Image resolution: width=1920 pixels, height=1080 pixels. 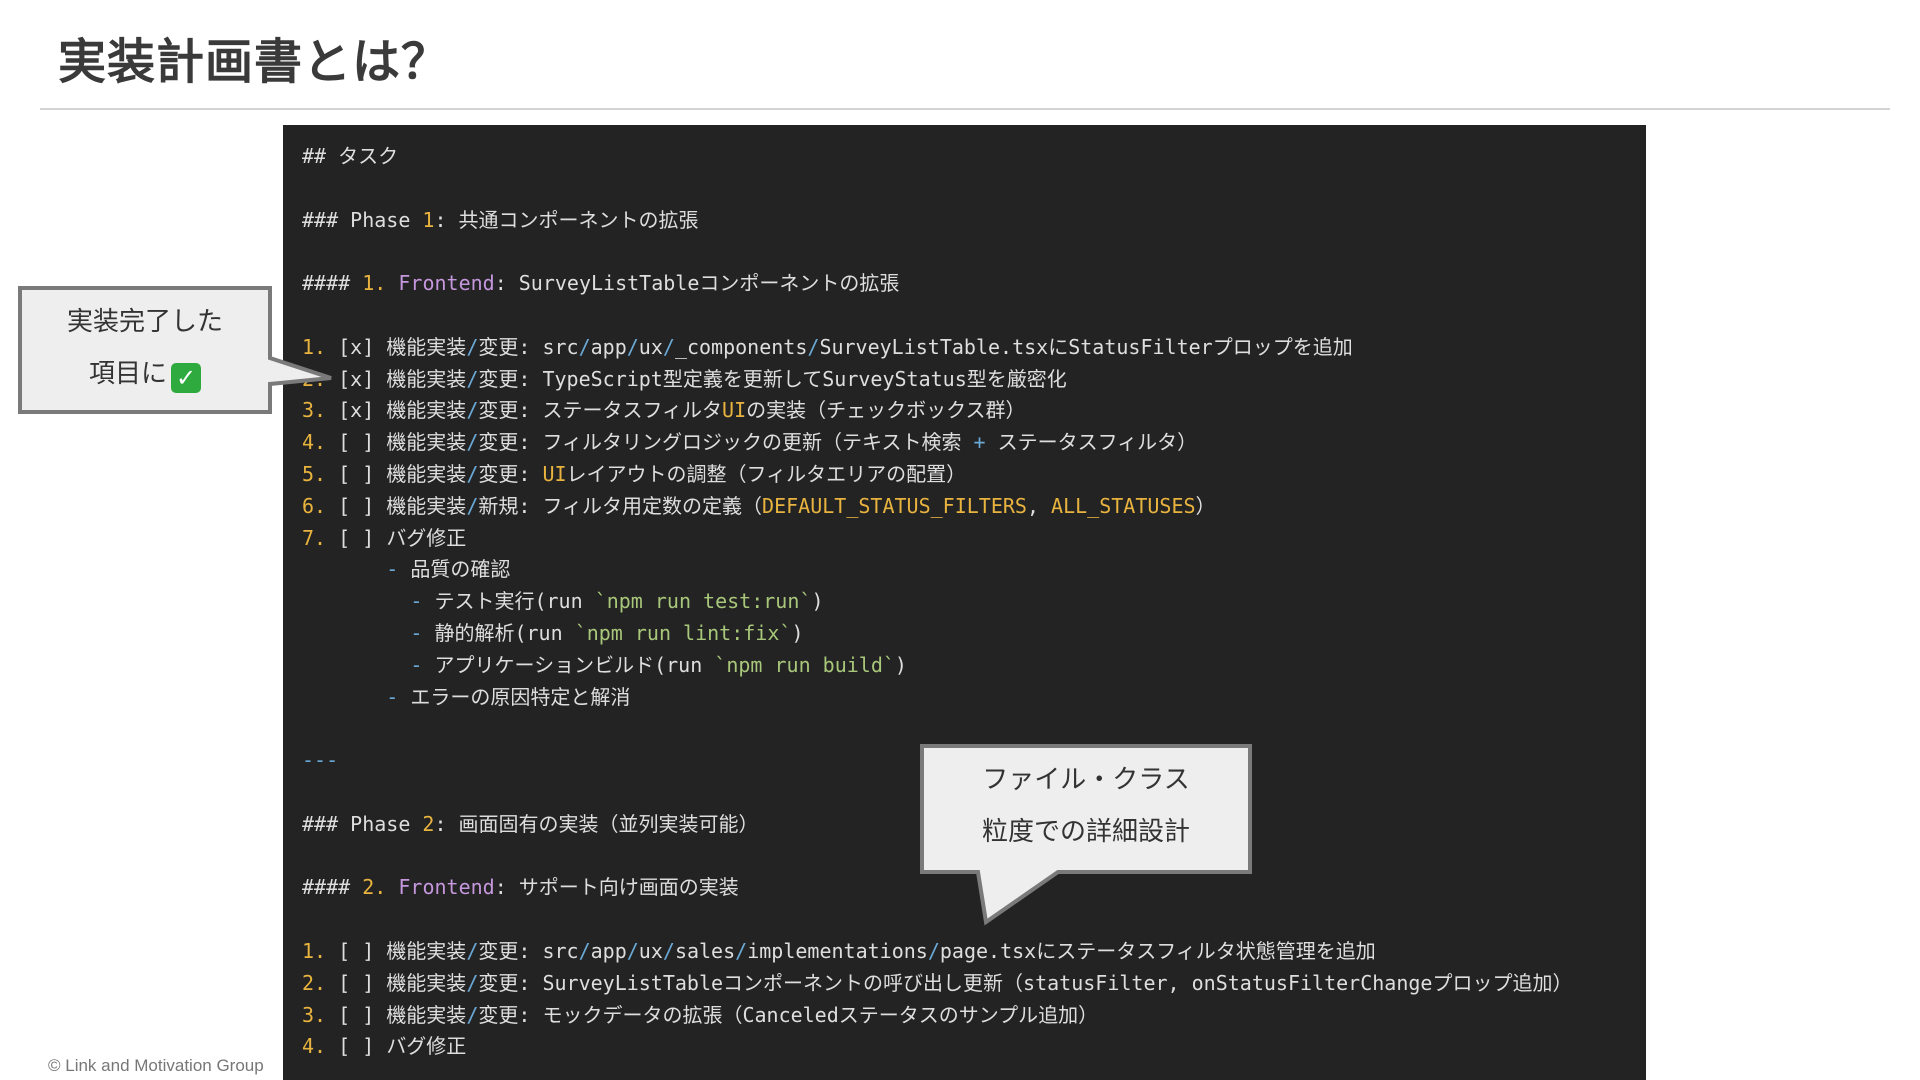 What do you see at coordinates (350, 156) in the screenshot?
I see `code-line-task-heading: ## タスク` at bounding box center [350, 156].